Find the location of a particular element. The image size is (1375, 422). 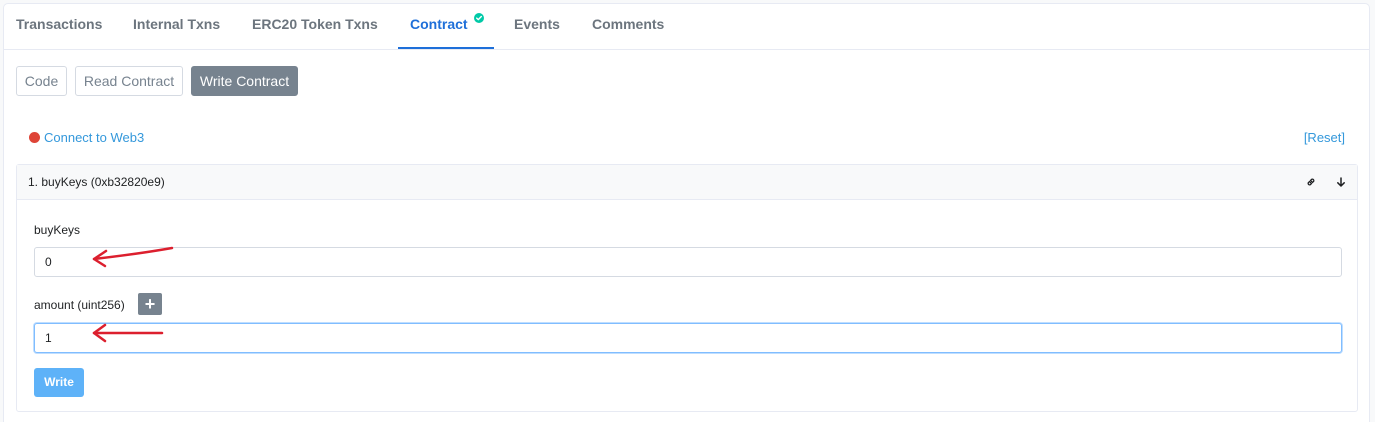

tab-events: Events is located at coordinates (537, 26).